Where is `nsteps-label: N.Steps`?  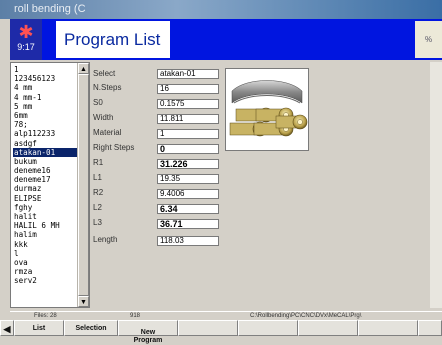
nsteps-label: N.Steps is located at coordinates (107, 87).